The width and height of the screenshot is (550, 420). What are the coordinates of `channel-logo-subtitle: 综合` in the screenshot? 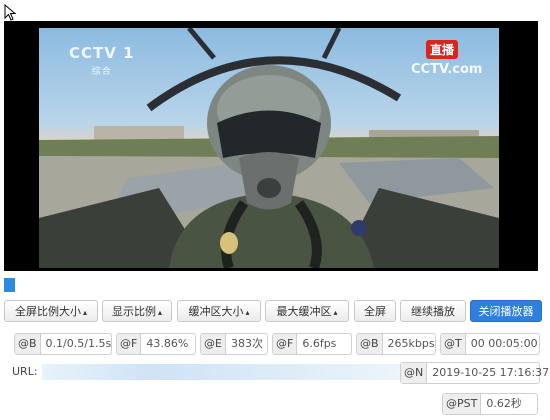 It's located at (101, 72).